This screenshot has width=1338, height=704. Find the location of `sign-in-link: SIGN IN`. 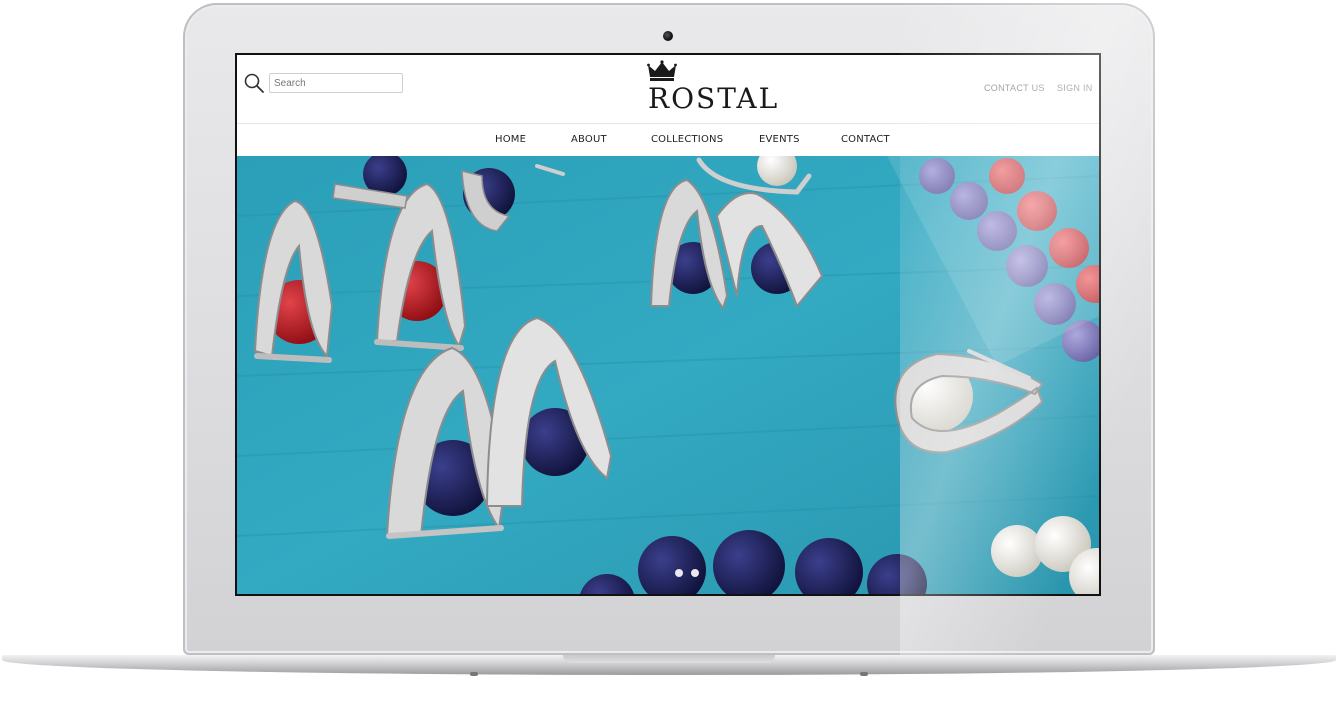

sign-in-link: SIGN IN is located at coordinates (1075, 88).